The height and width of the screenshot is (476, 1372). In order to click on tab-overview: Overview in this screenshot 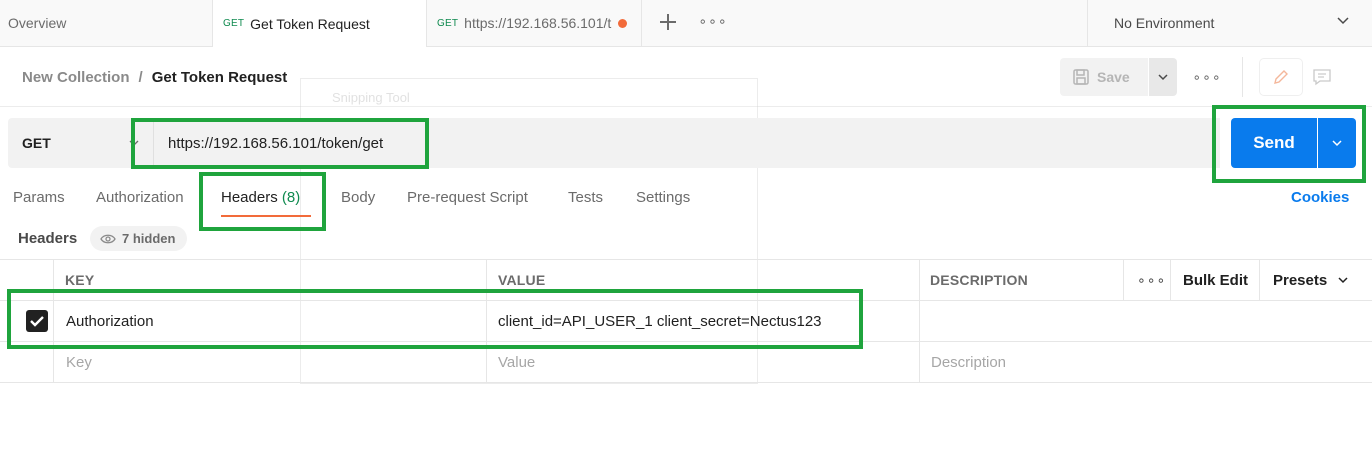, I will do `click(106, 23)`.